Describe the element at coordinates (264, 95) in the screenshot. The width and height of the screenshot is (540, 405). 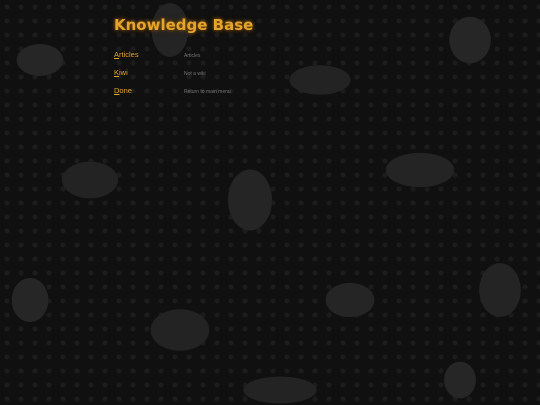
I see `menu-item-done: Done Return to main menu` at that location.